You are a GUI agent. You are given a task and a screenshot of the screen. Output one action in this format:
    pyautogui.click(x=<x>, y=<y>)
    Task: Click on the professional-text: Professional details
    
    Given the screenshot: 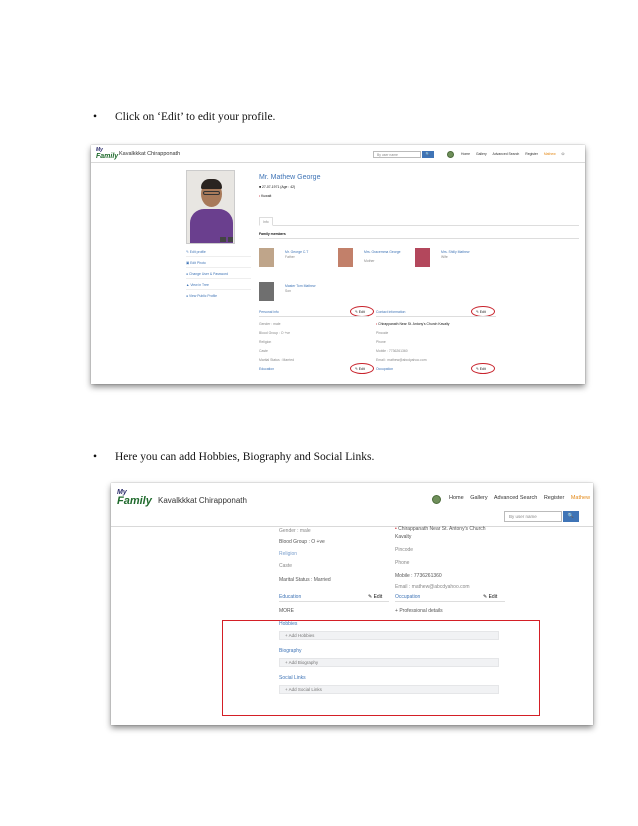 What is the action you would take?
    pyautogui.click(x=421, y=611)
    